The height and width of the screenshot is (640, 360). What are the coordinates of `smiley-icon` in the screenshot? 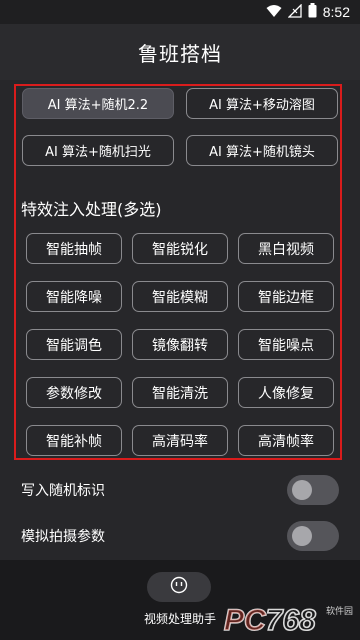 It's located at (179, 587).